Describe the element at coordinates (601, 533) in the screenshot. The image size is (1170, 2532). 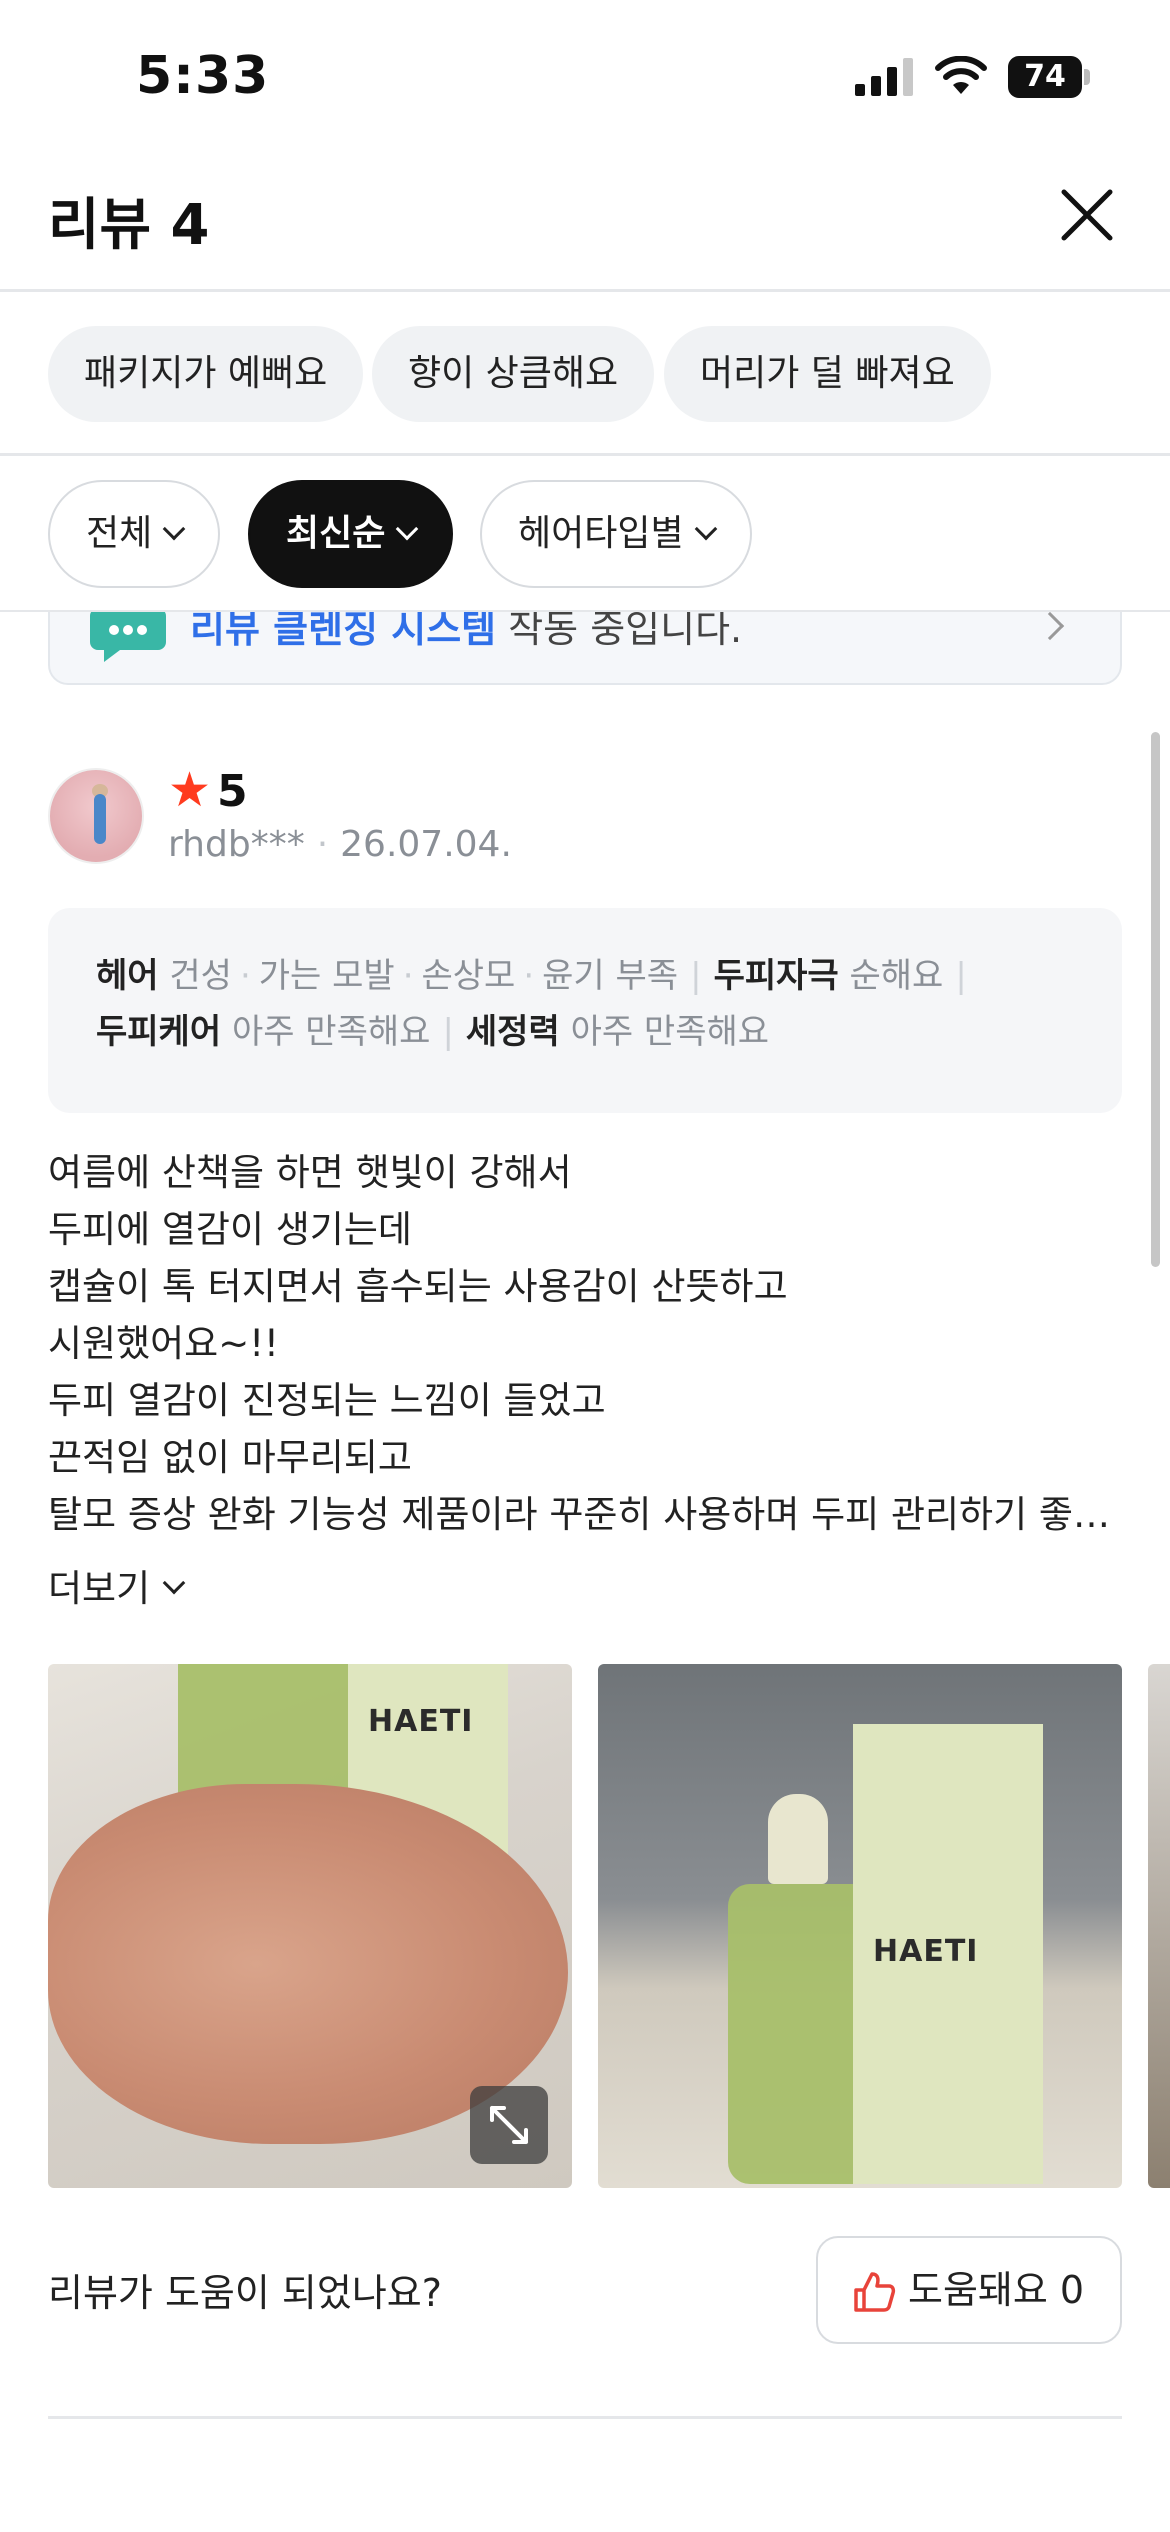
I see `filter-hair-type-label: 헤어타입별` at that location.